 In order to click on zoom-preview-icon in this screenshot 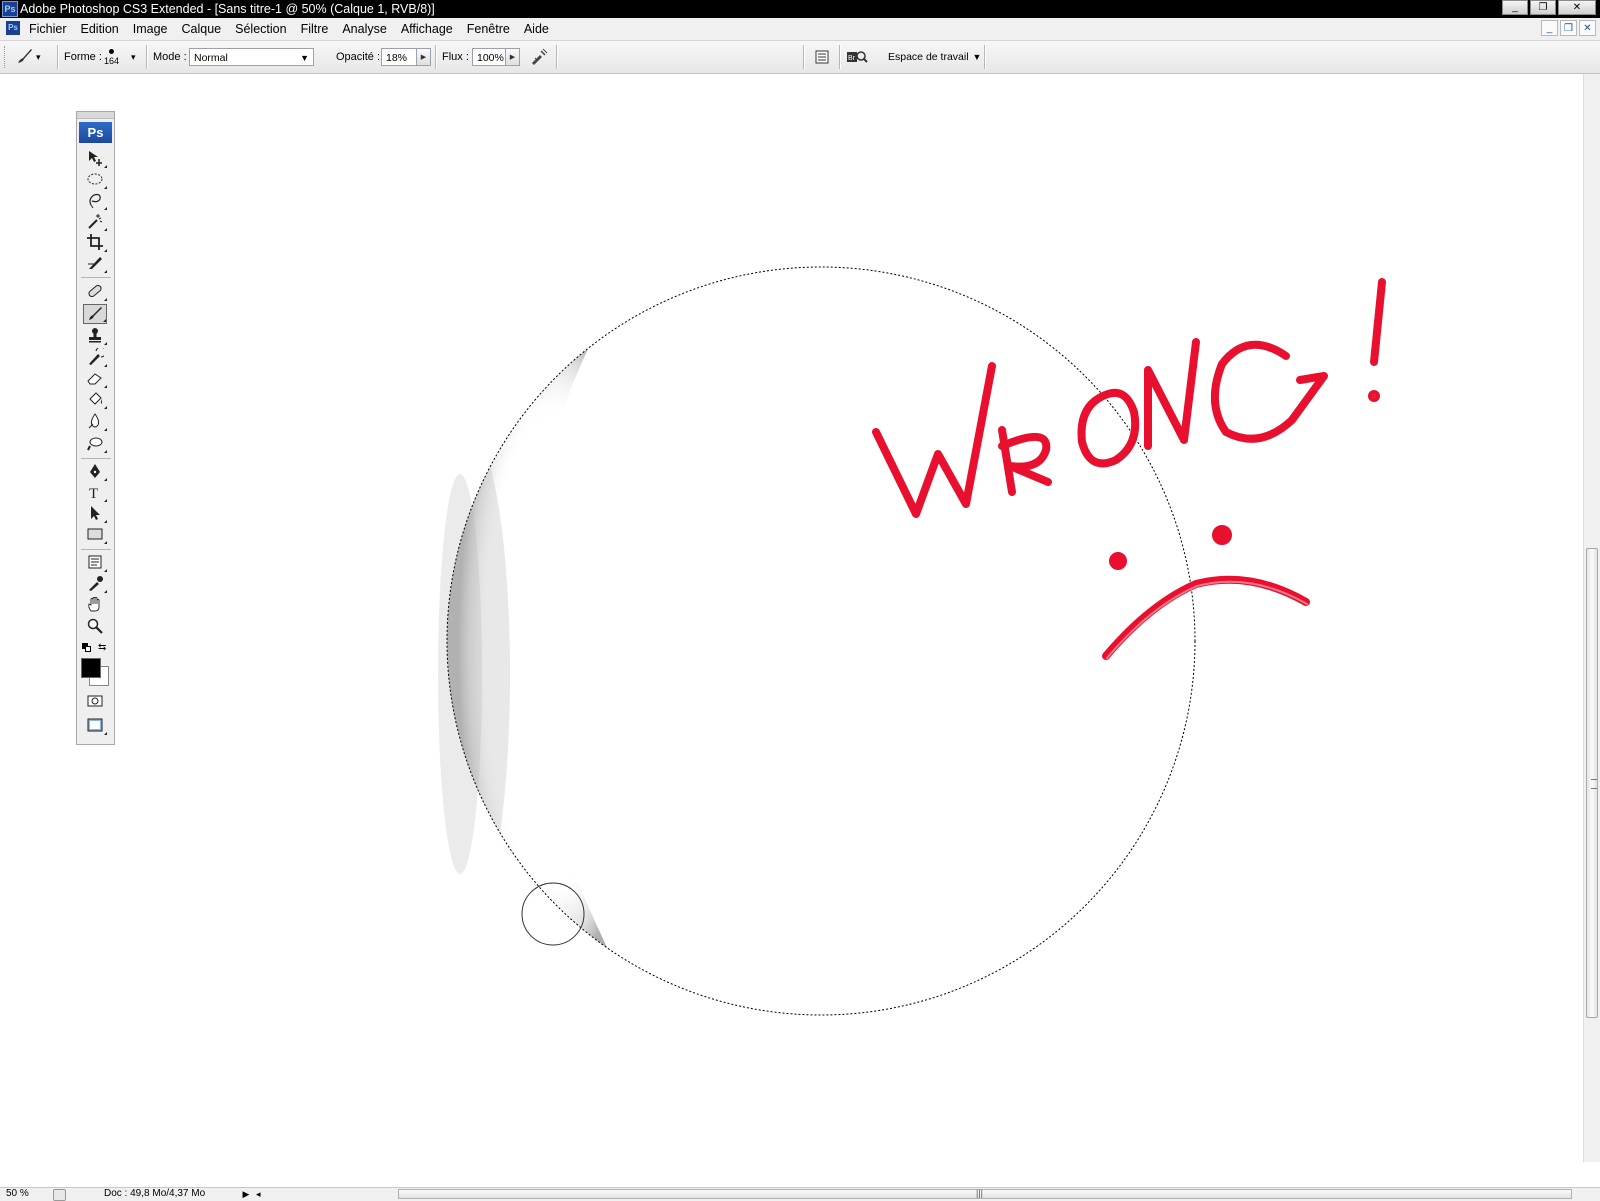, I will do `click(59, 1195)`.